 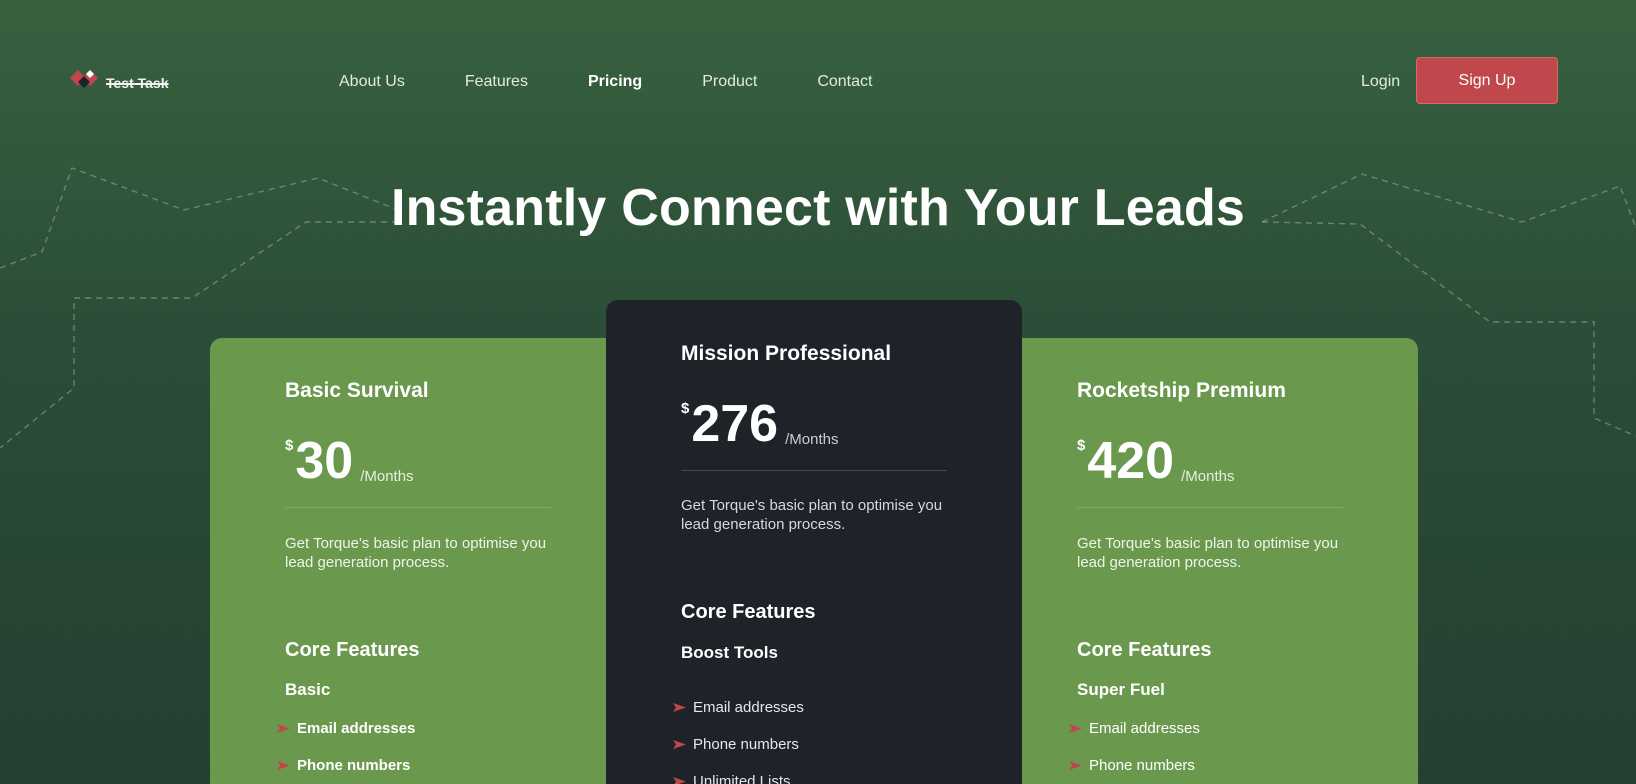 What do you see at coordinates (1131, 461) in the screenshot?
I see `price-amount: 420` at bounding box center [1131, 461].